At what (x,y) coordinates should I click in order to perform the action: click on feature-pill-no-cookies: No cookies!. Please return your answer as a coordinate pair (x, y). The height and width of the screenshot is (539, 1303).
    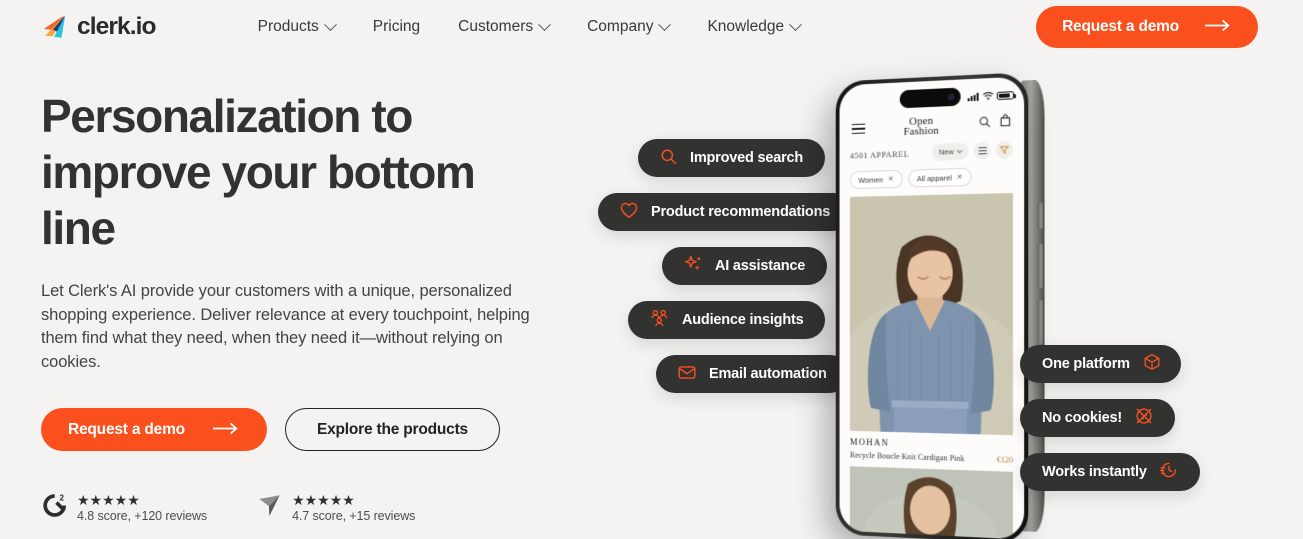
    Looking at the image, I should click on (1097, 418).